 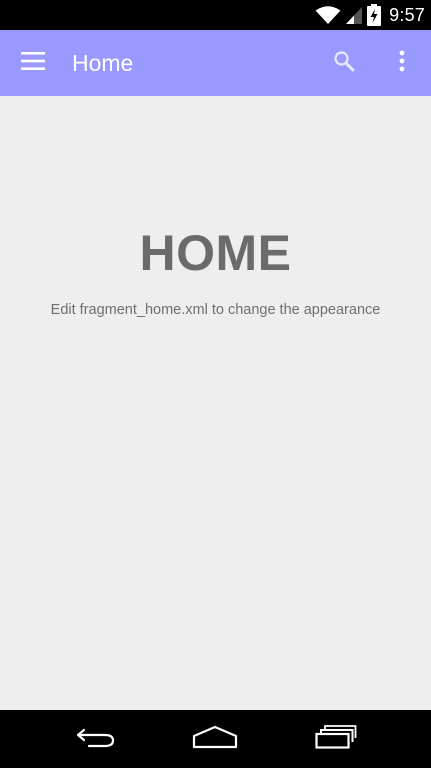 I want to click on search-icon, so click(x=344, y=63).